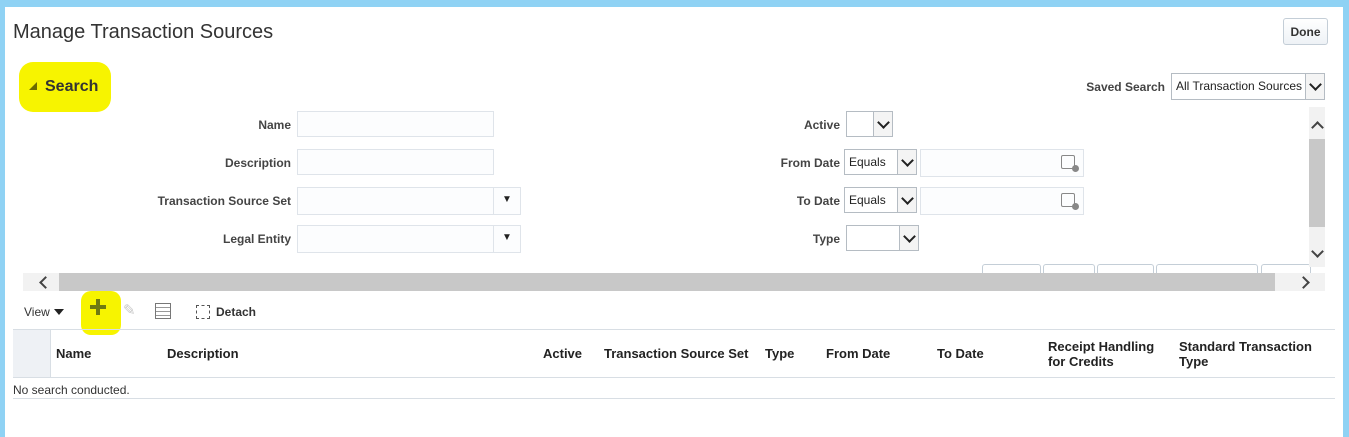  I want to click on collapse-triangle-icon, so click(33, 86).